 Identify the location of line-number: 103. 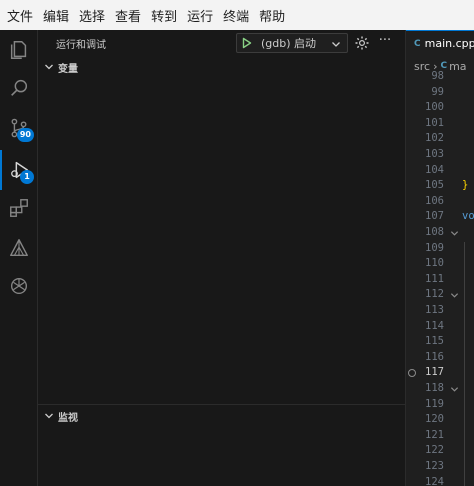
(434, 154).